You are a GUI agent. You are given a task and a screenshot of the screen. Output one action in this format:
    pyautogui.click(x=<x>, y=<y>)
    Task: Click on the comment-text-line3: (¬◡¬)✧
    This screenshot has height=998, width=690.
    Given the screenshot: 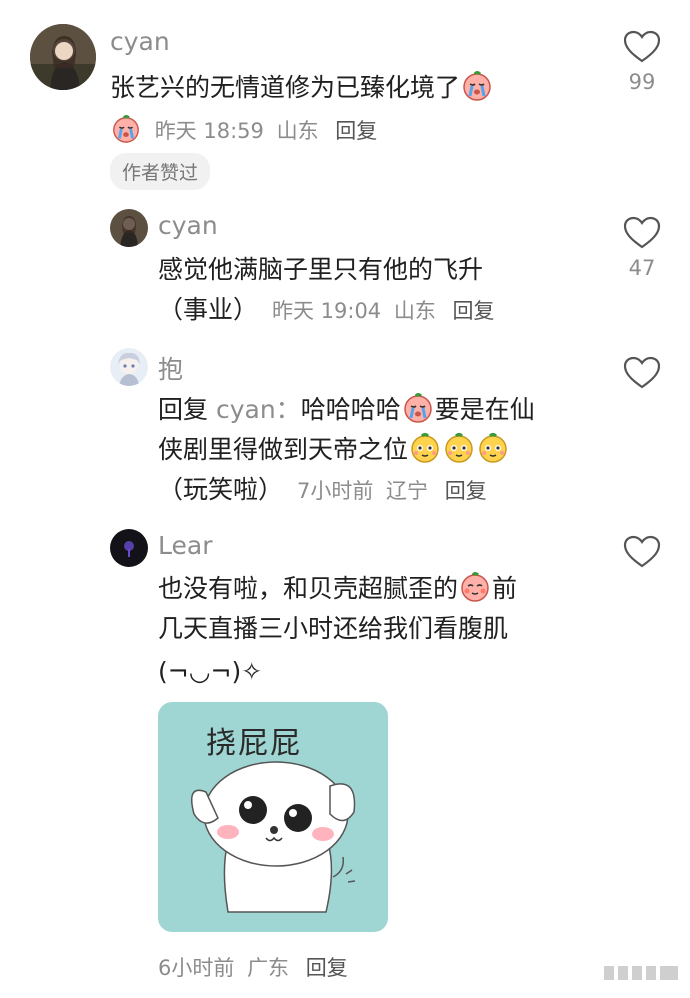 What is the action you would take?
    pyautogui.click(x=210, y=671)
    